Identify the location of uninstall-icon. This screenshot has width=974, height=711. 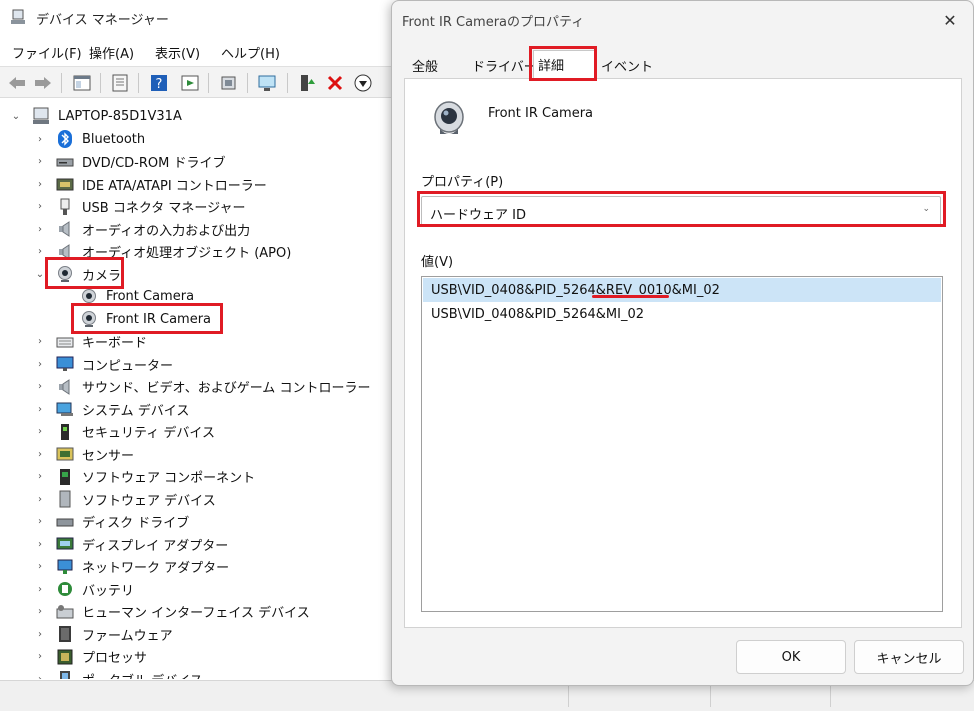
(335, 83).